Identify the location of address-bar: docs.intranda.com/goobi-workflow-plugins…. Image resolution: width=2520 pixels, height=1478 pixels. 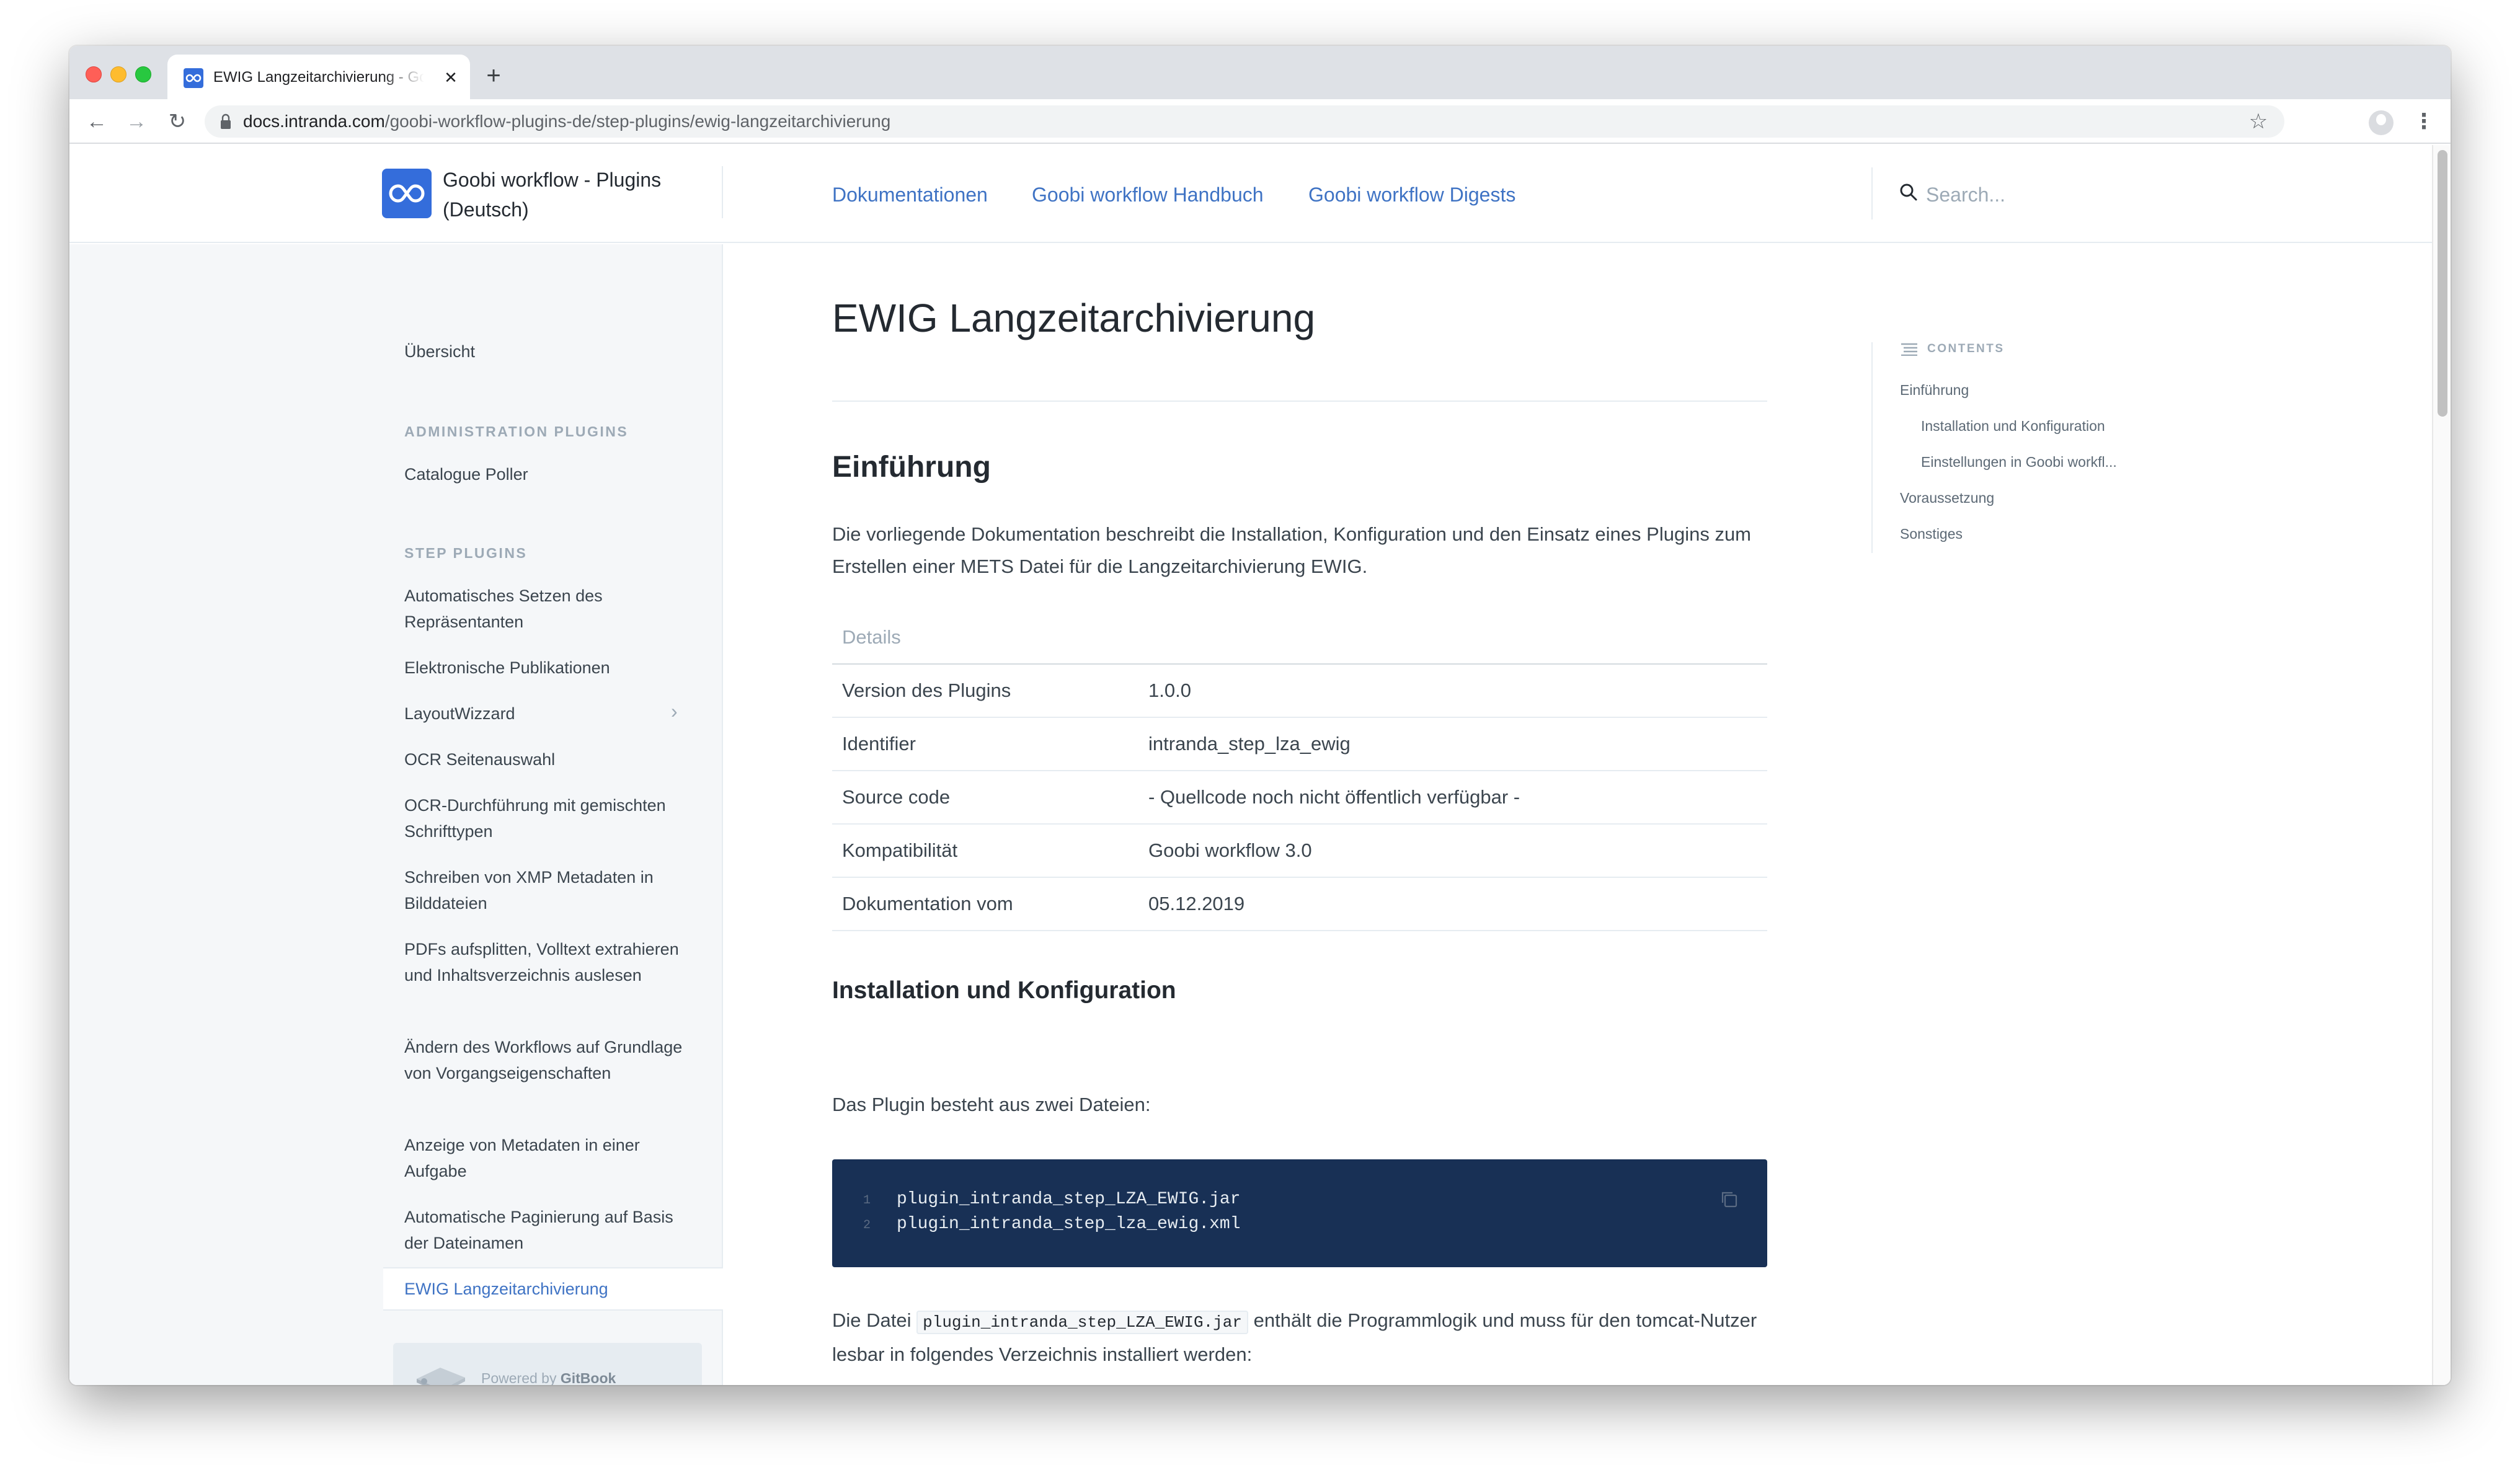
(1244, 122).